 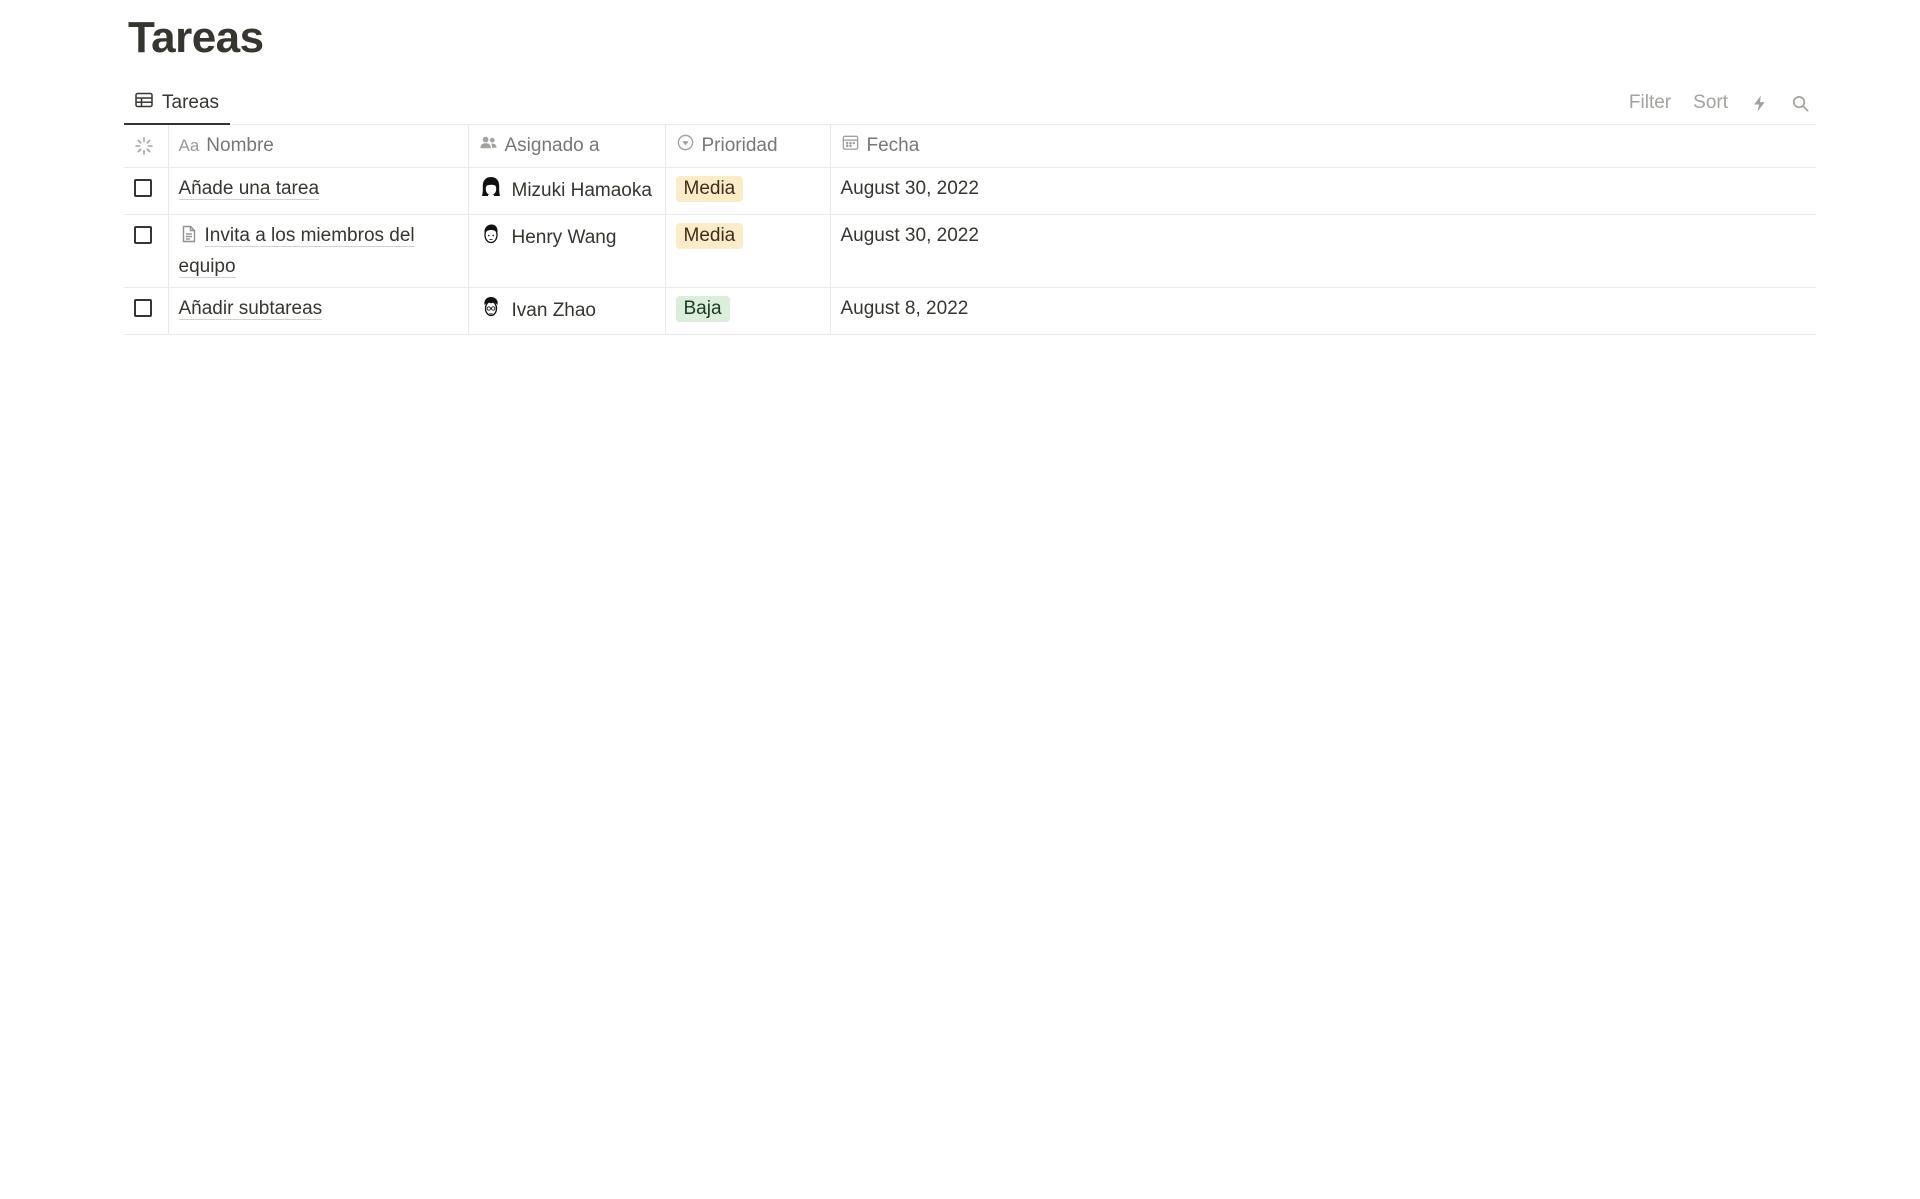 I want to click on column-assignee-label: Asignado a, so click(x=552, y=145).